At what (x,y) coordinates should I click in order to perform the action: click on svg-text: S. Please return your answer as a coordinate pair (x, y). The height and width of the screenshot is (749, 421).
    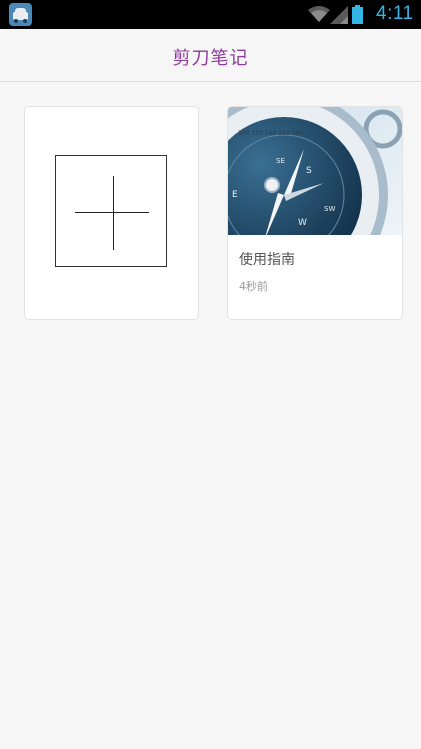
    Looking at the image, I should click on (309, 171).